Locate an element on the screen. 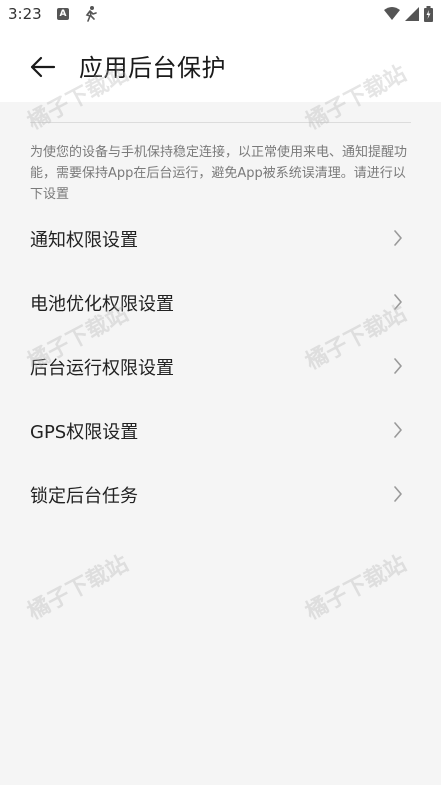 The height and width of the screenshot is (785, 441). status-bar: 3:23 A is located at coordinates (220, 15).